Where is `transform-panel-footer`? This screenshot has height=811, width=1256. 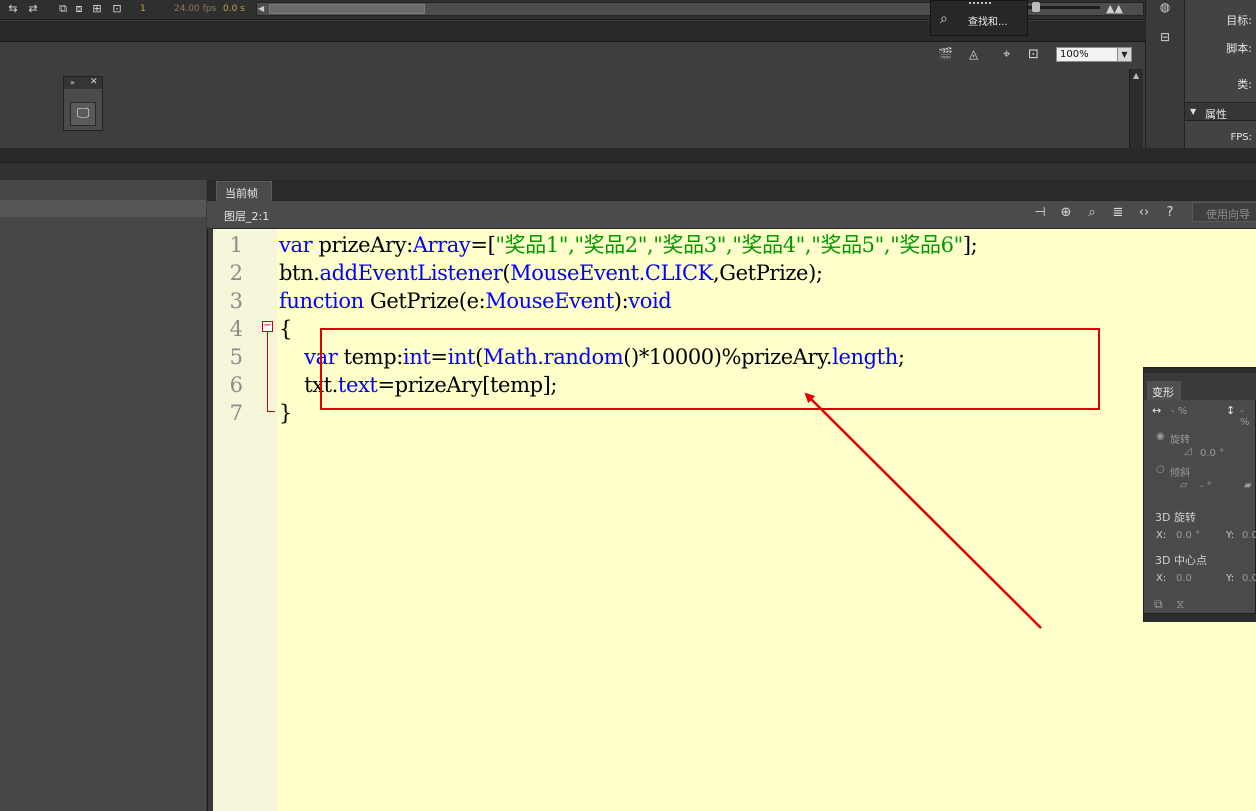 transform-panel-footer is located at coordinates (1200, 617).